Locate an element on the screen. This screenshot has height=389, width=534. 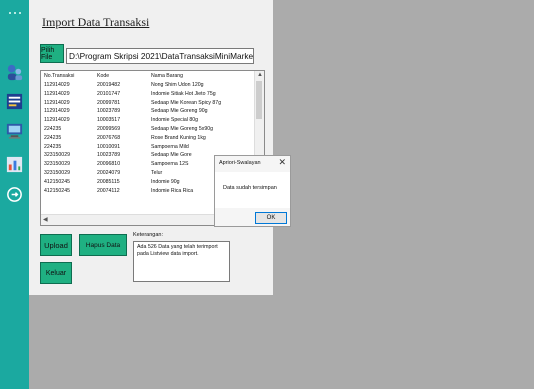
data-icon is located at coordinates (14, 101).